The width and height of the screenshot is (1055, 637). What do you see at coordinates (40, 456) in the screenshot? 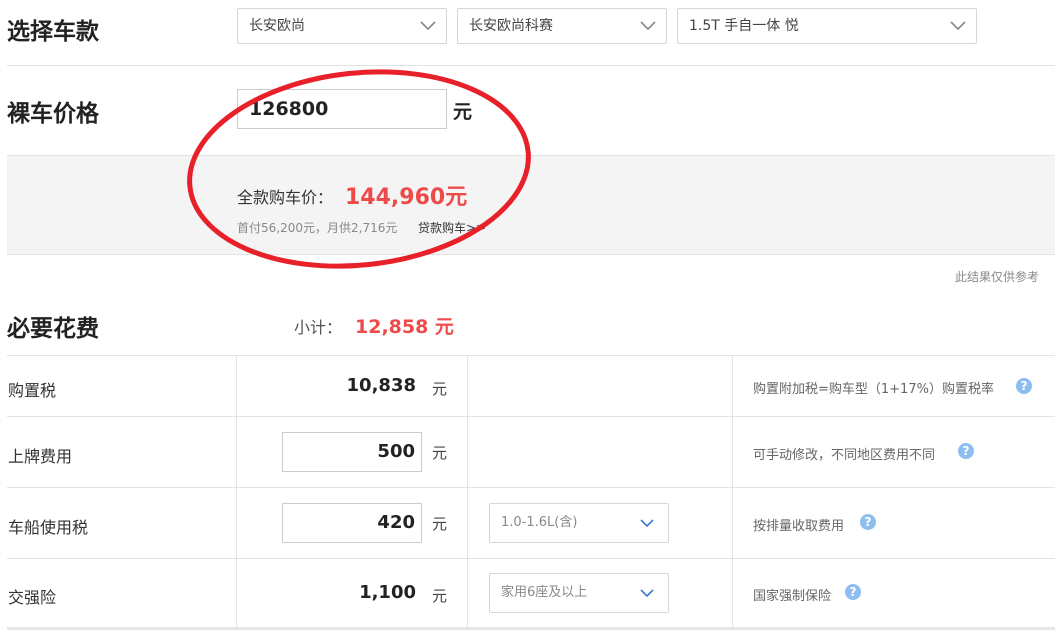
I see `plate-fee-label: 上牌费用` at bounding box center [40, 456].